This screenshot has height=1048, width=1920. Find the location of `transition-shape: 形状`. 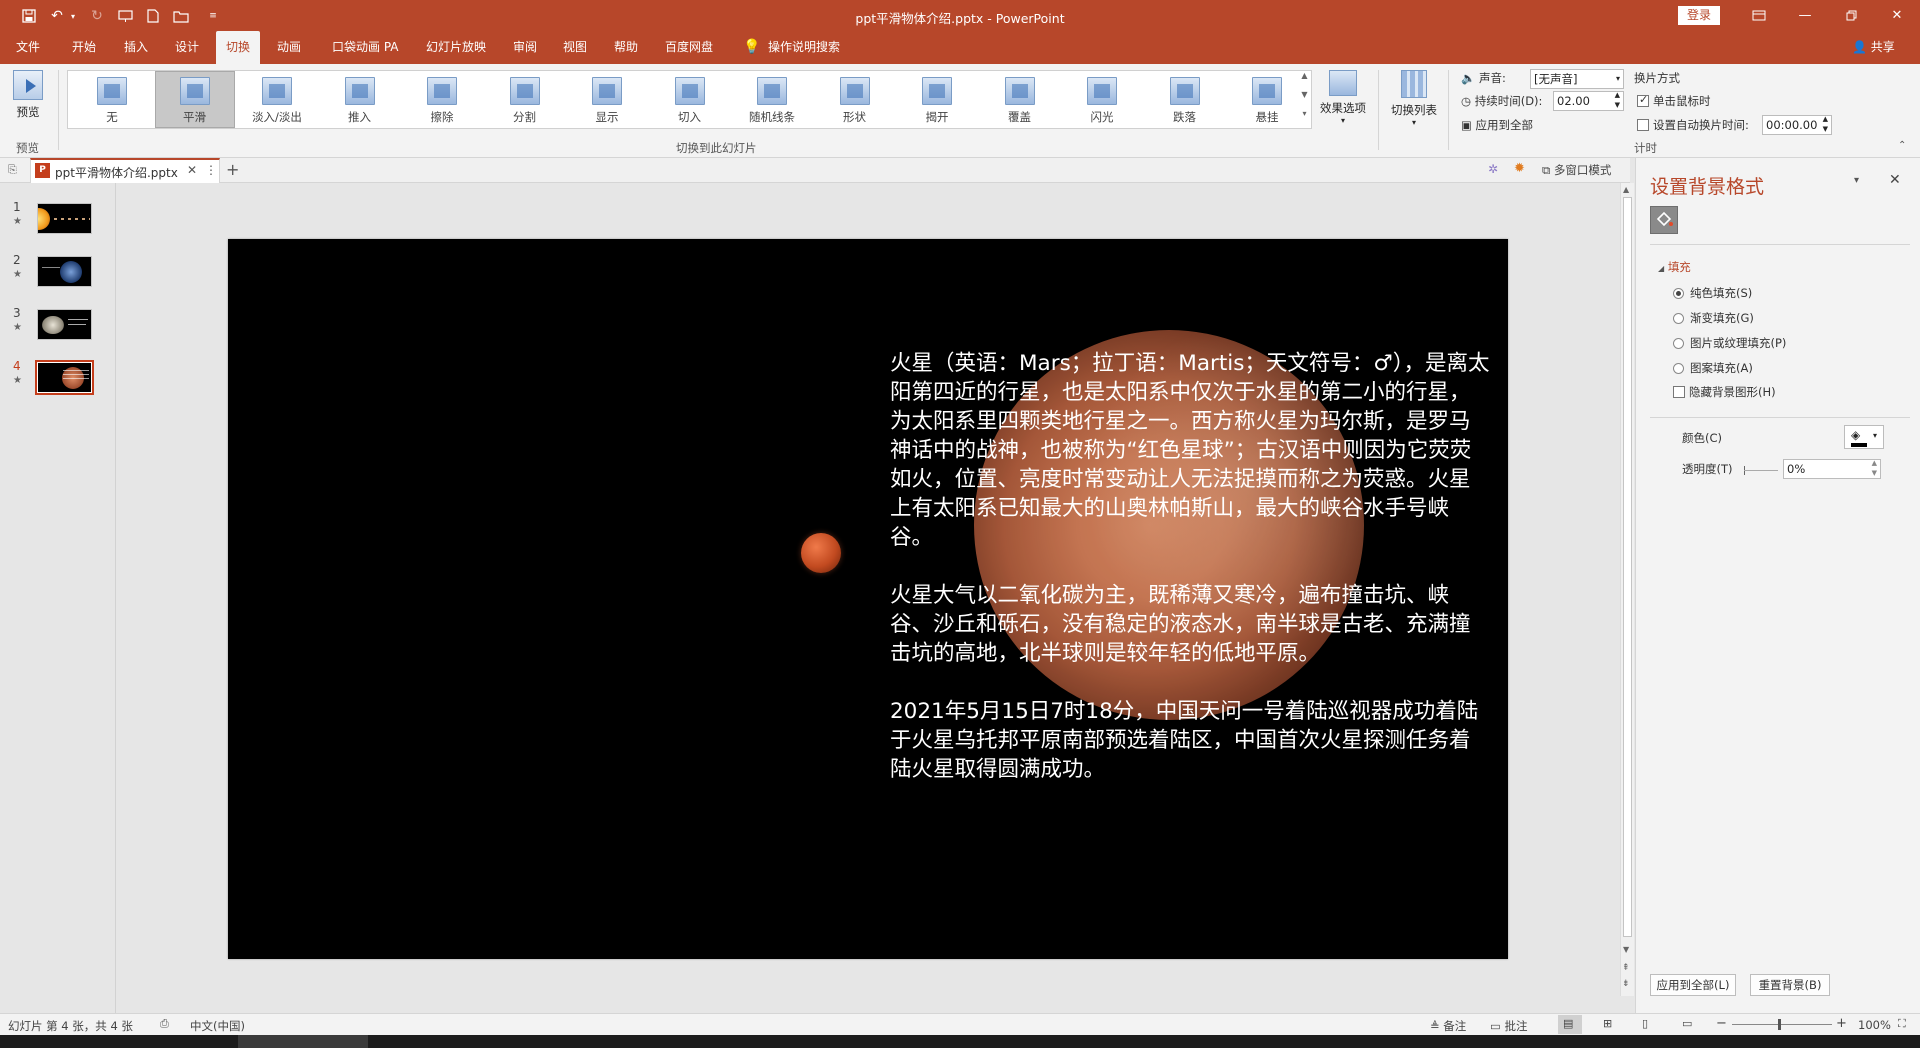

transition-shape: 形状 is located at coordinates (855, 100).